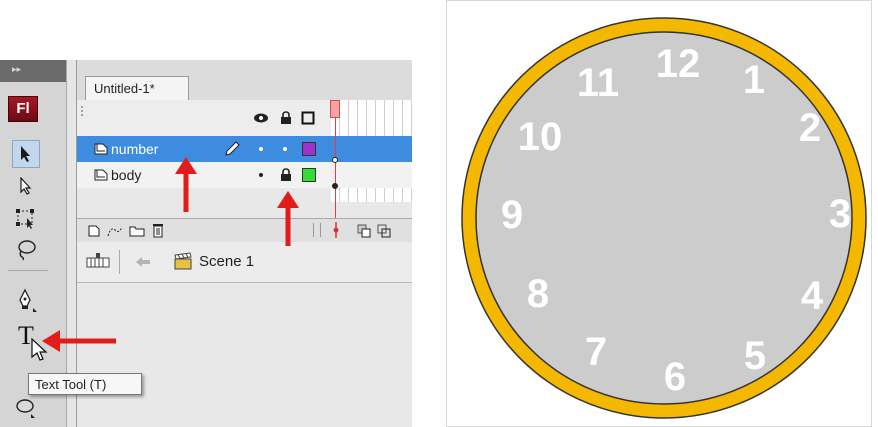 The height and width of the screenshot is (427, 878). I want to click on pencil-icon, so click(232, 148).